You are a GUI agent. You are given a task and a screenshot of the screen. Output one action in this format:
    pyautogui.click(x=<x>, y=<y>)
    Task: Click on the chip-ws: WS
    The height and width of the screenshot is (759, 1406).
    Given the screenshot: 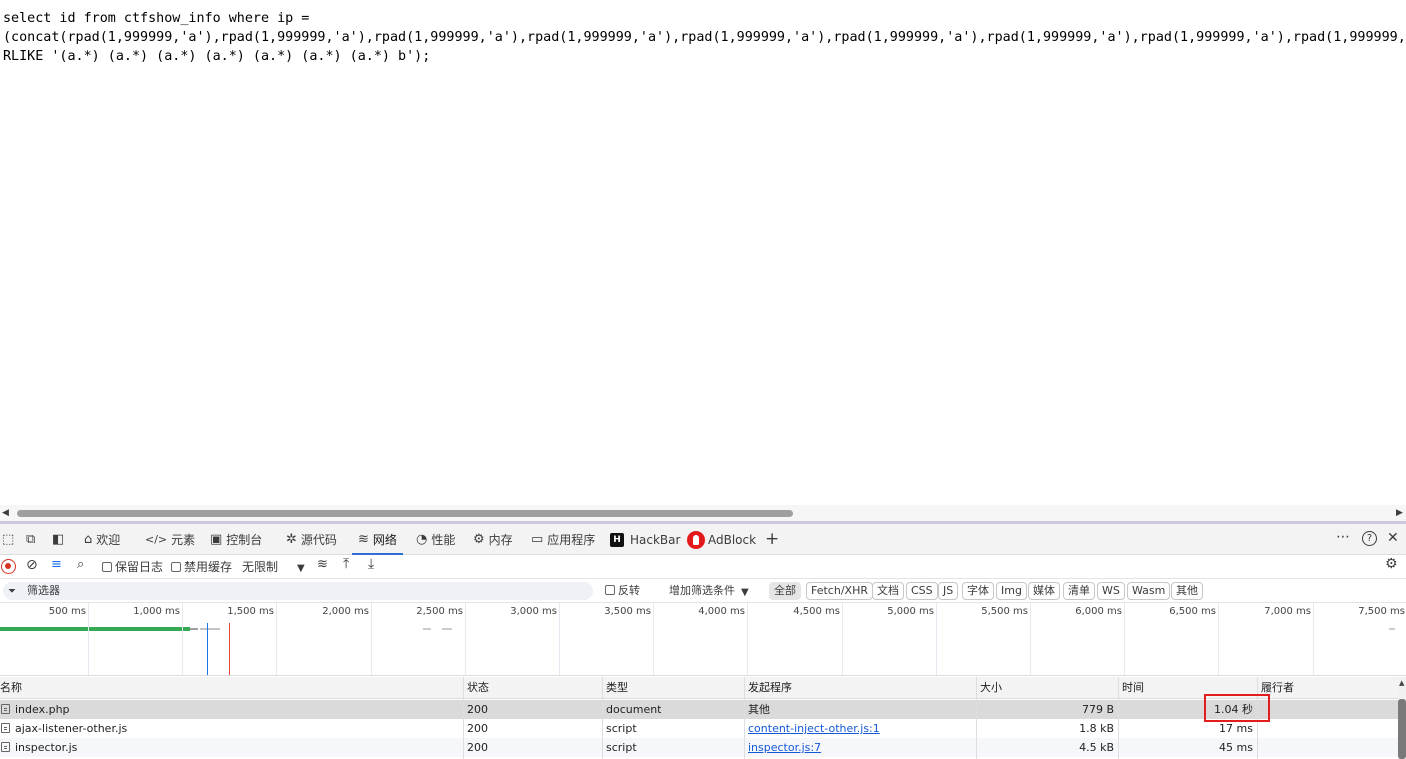 What is the action you would take?
    pyautogui.click(x=1111, y=591)
    